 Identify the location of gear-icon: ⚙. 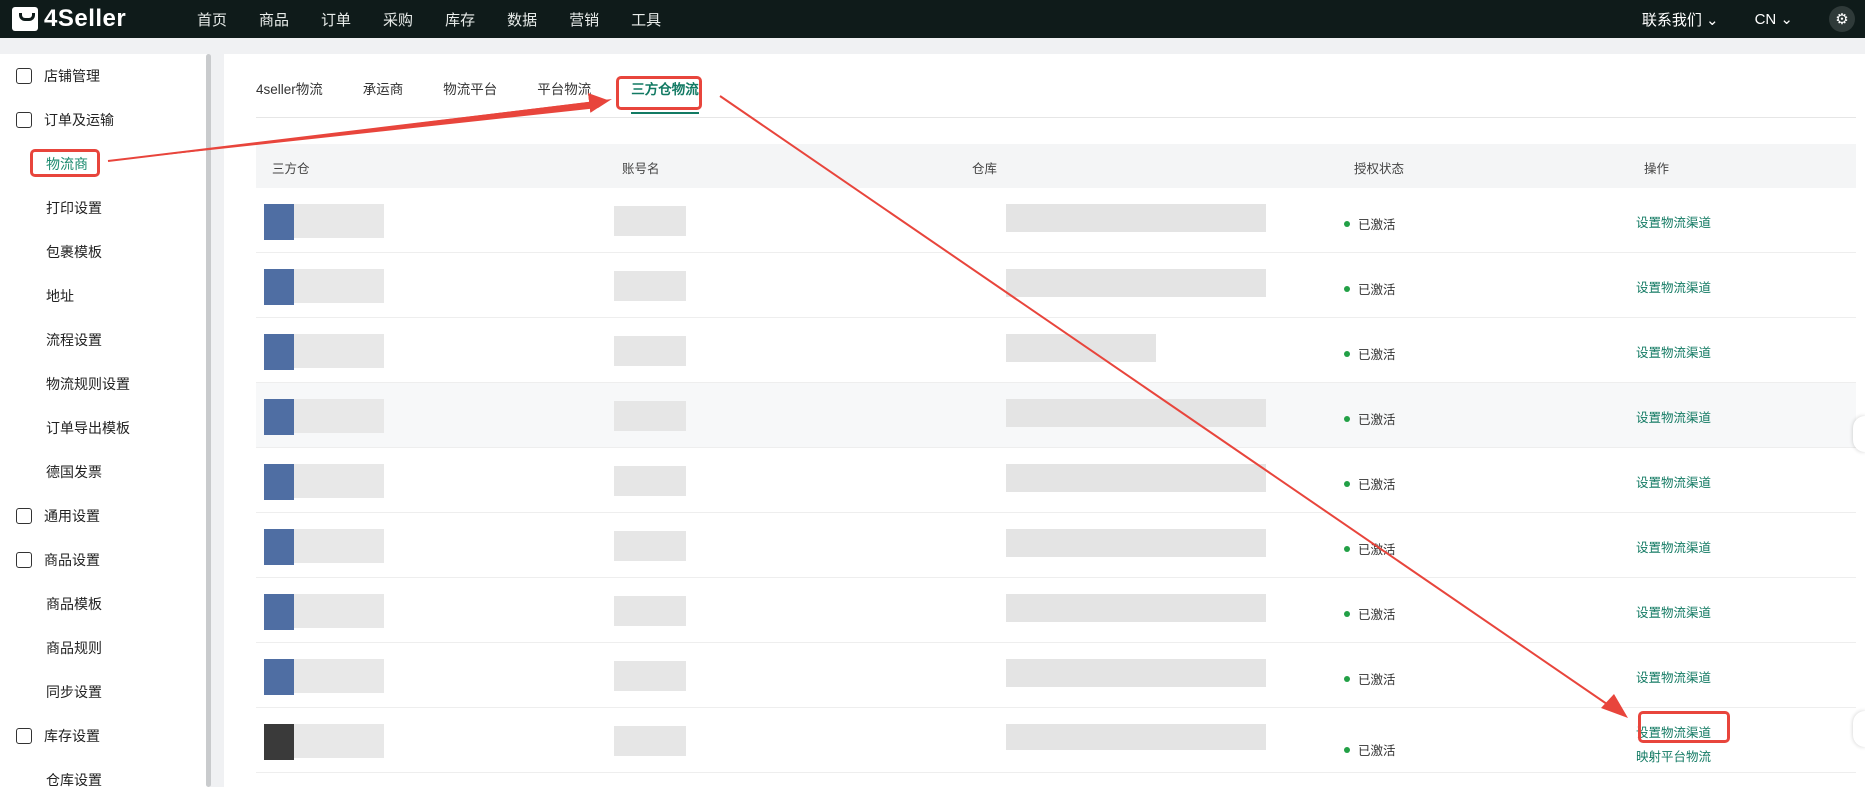
(1842, 19).